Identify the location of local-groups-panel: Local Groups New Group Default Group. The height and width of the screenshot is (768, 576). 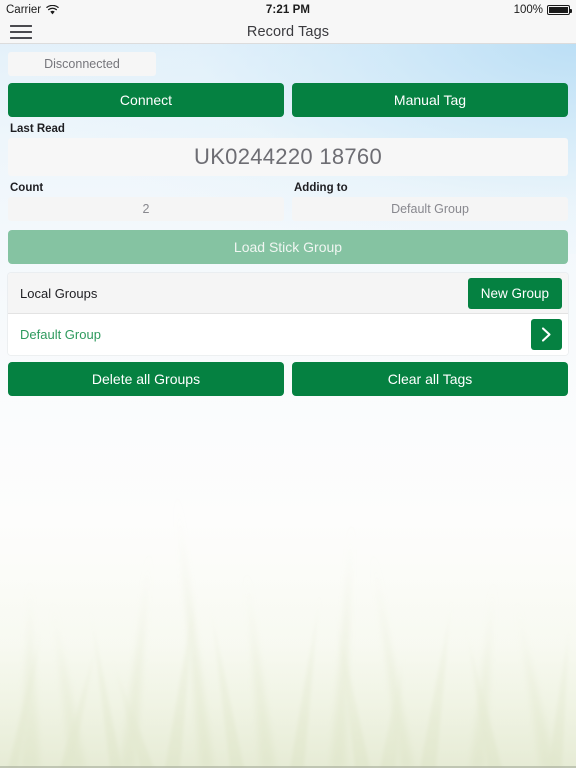
(288, 314).